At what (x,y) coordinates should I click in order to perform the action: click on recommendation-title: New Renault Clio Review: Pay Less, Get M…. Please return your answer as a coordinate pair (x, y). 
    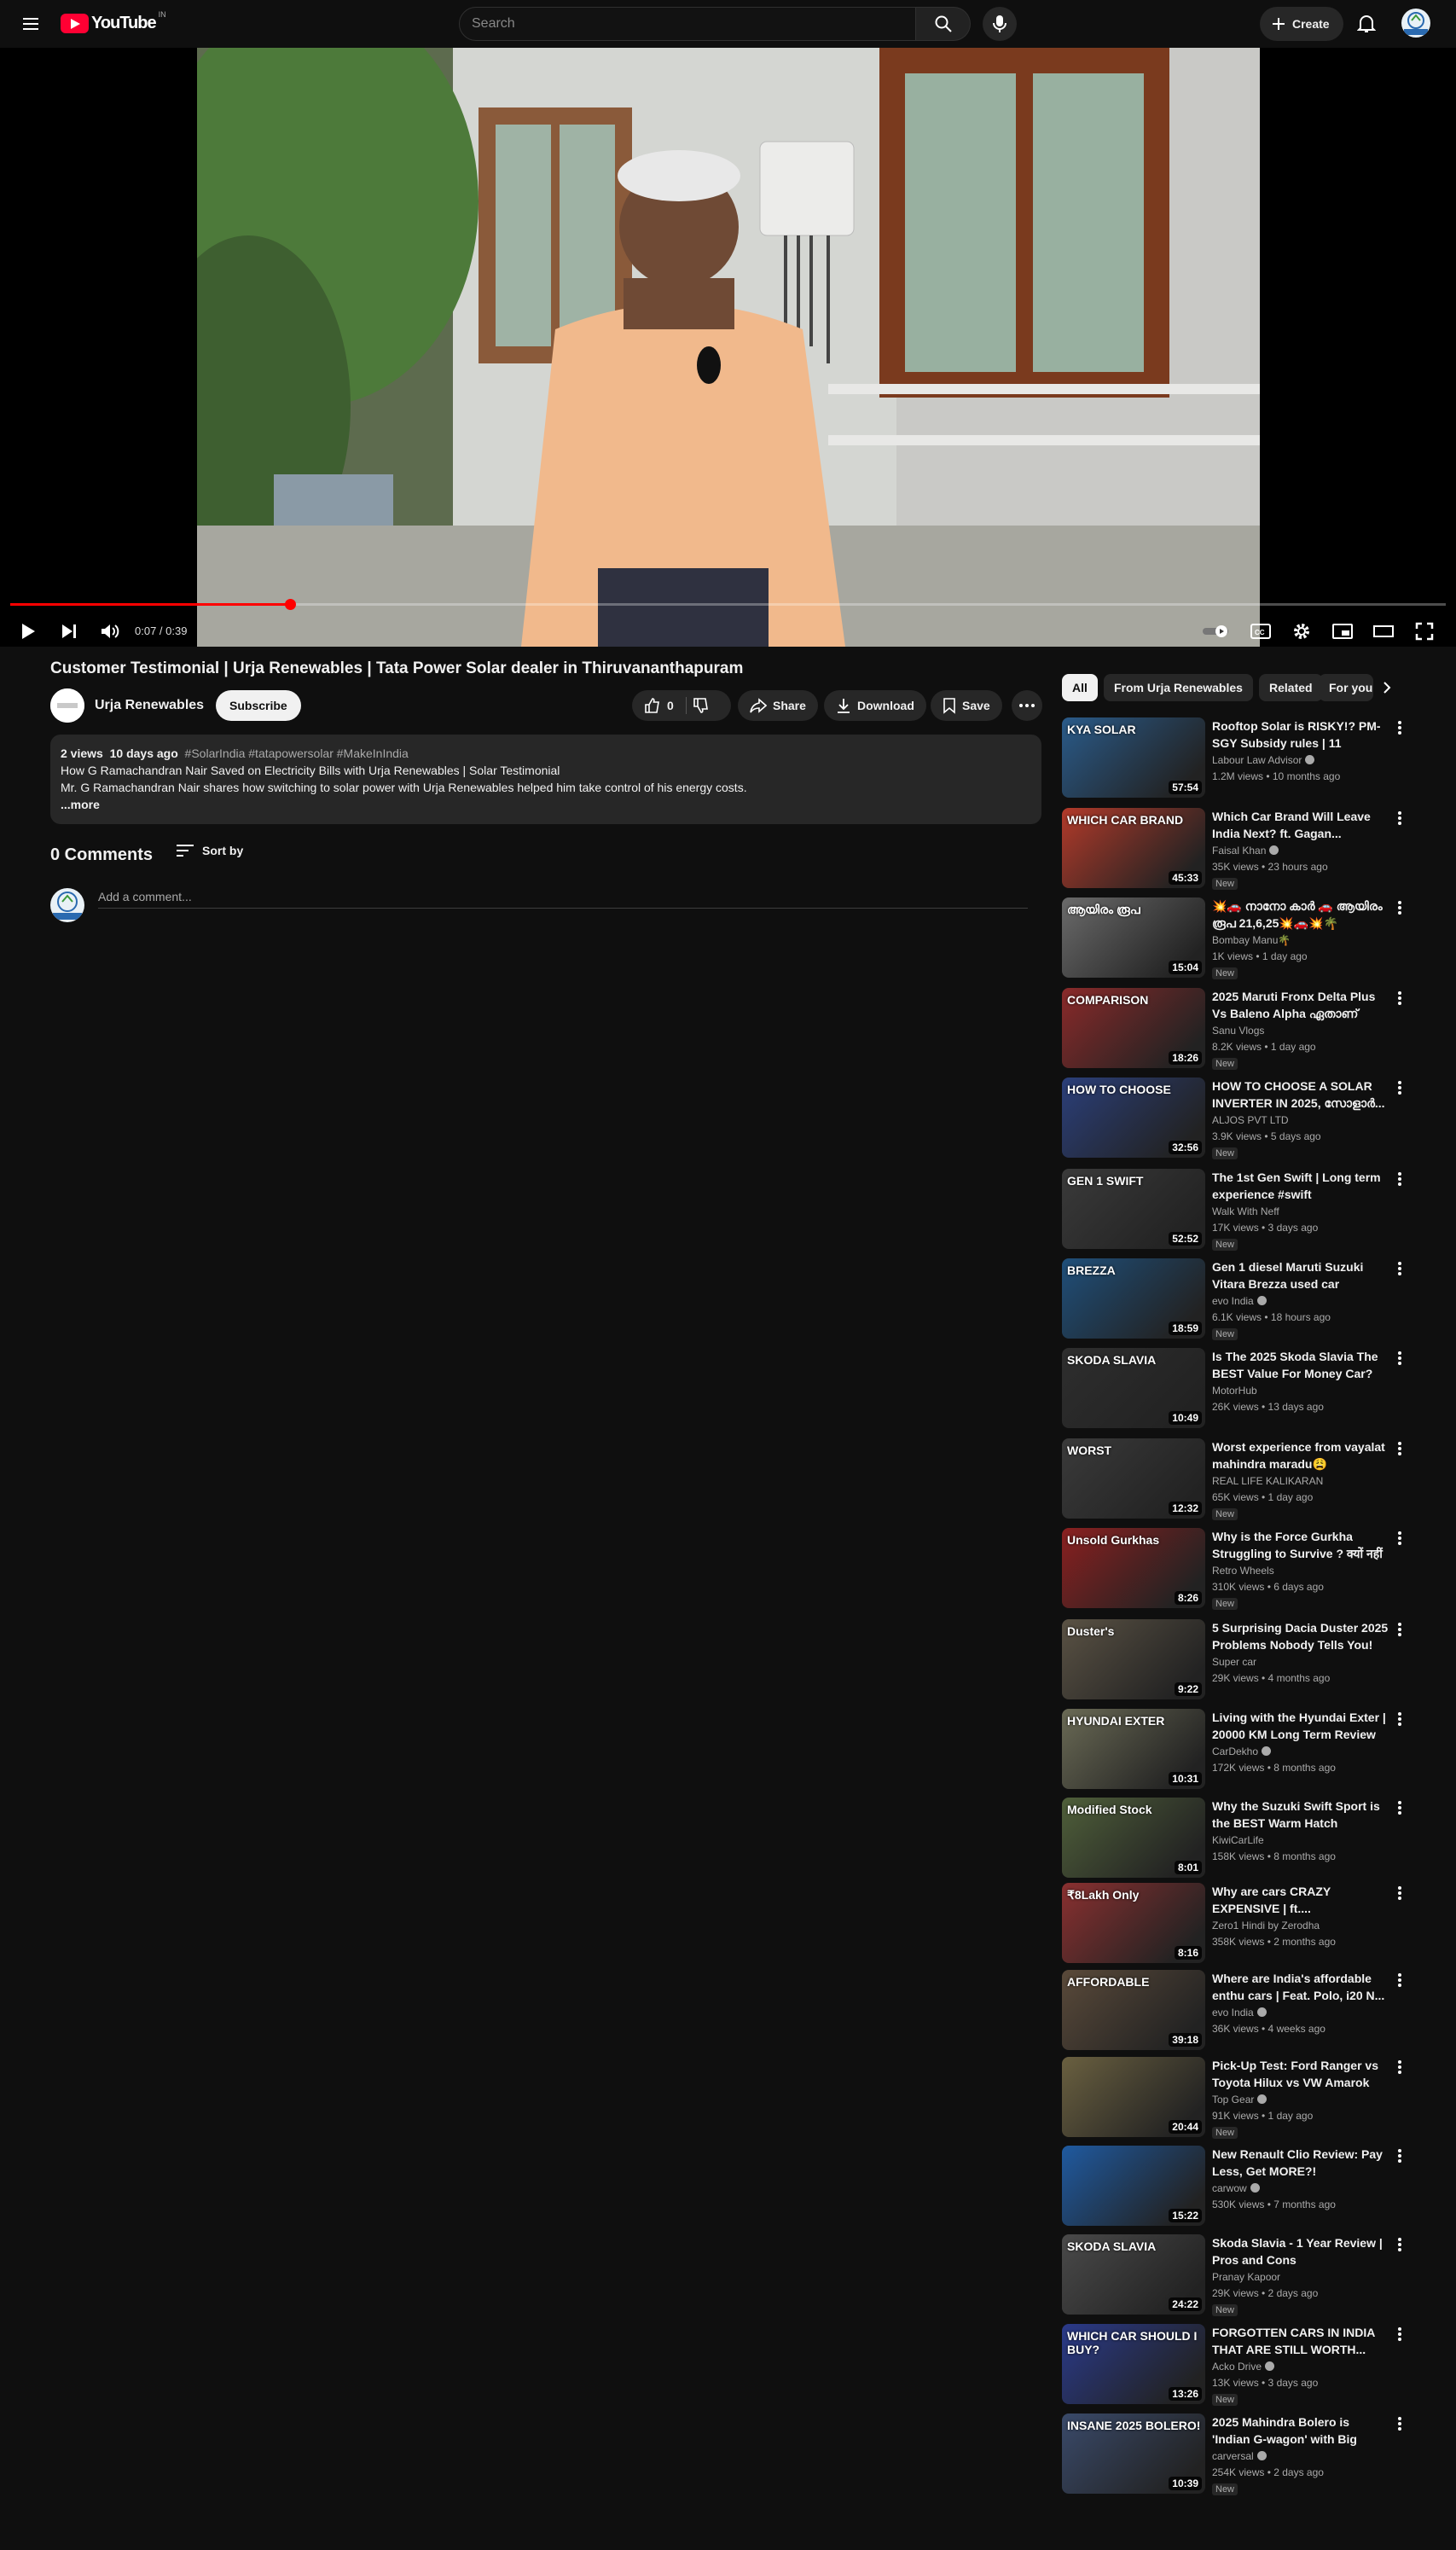
    Looking at the image, I should click on (1300, 2163).